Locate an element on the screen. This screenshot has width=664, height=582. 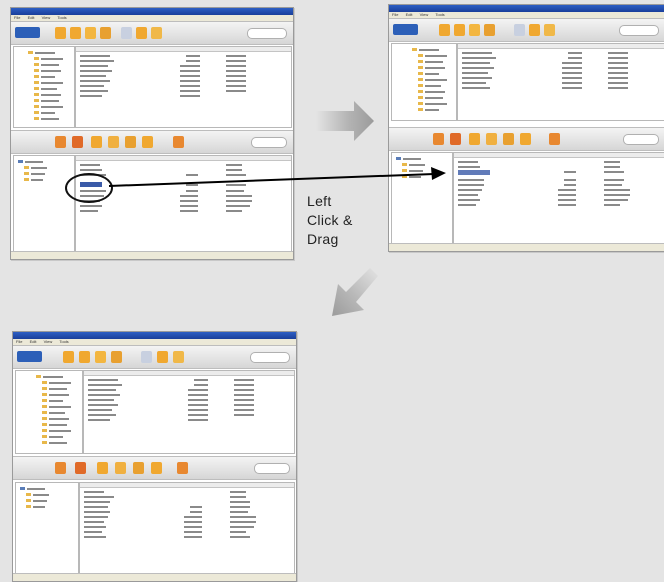
arrow-down-left-icon is located at coordinates (355, 292).